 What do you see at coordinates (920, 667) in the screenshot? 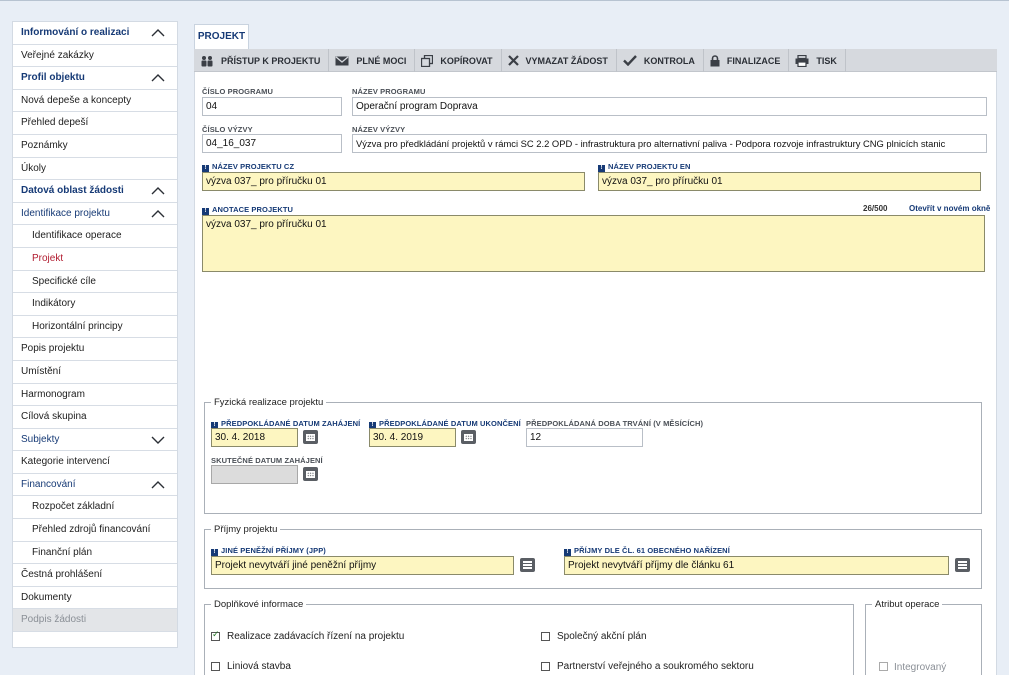
I see `integrated-label: Integrovaný` at bounding box center [920, 667].